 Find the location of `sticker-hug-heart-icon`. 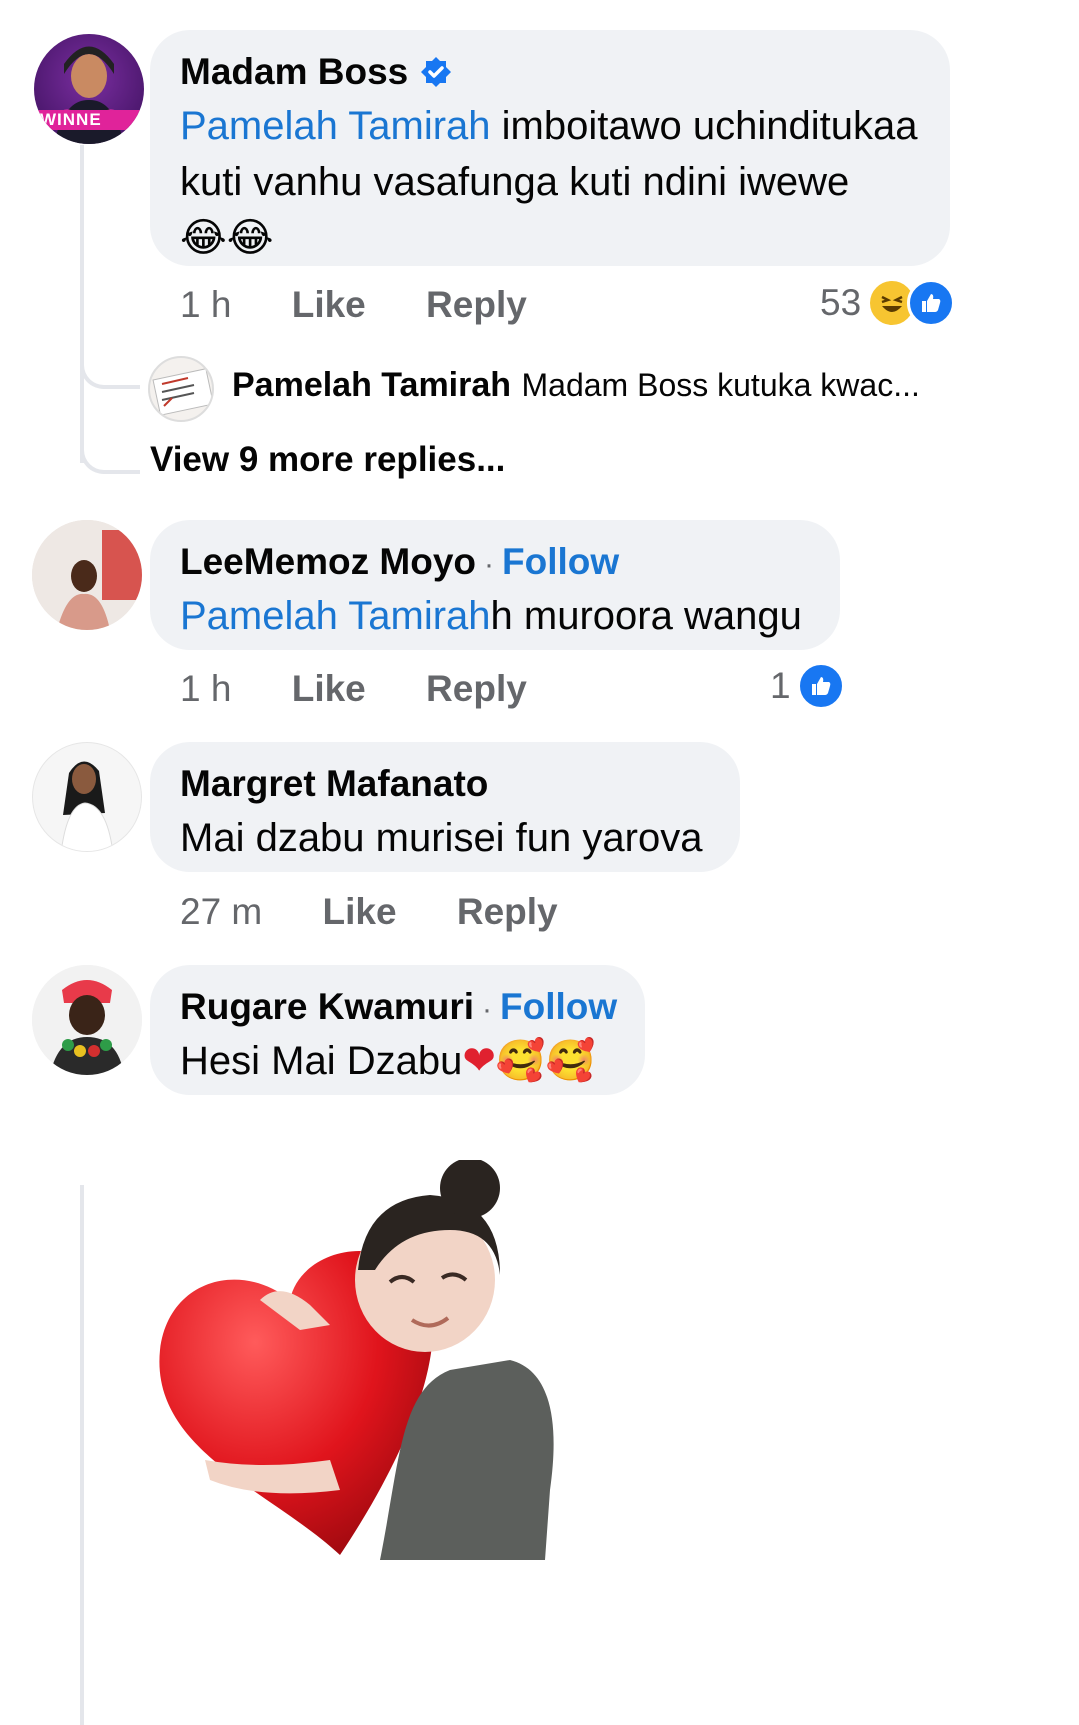

sticker-hug-heart-icon is located at coordinates (356, 1359).